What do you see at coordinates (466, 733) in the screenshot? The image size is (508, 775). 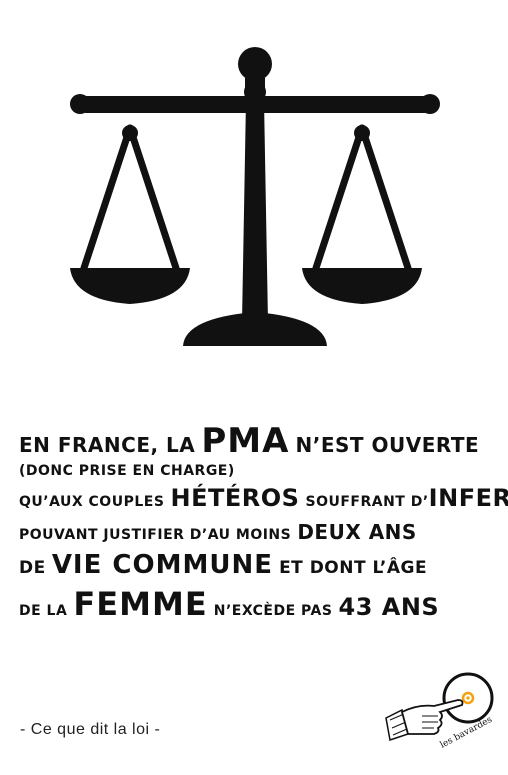 I see `logo-text: les bavardes` at bounding box center [466, 733].